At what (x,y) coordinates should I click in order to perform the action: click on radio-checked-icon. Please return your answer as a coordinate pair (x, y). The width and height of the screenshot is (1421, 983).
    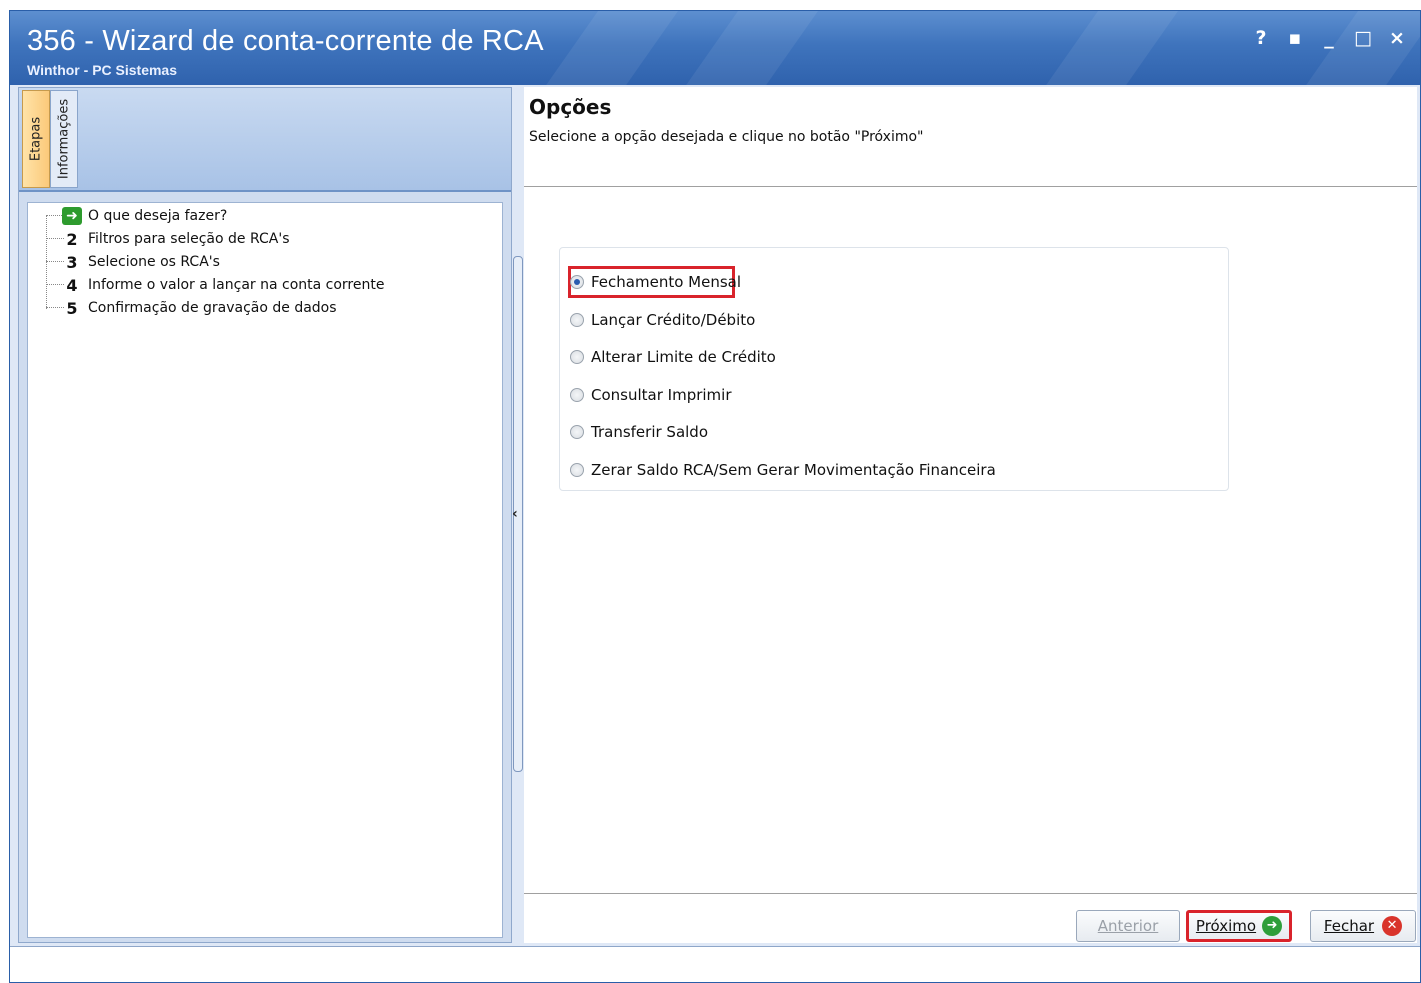
    Looking at the image, I should click on (577, 282).